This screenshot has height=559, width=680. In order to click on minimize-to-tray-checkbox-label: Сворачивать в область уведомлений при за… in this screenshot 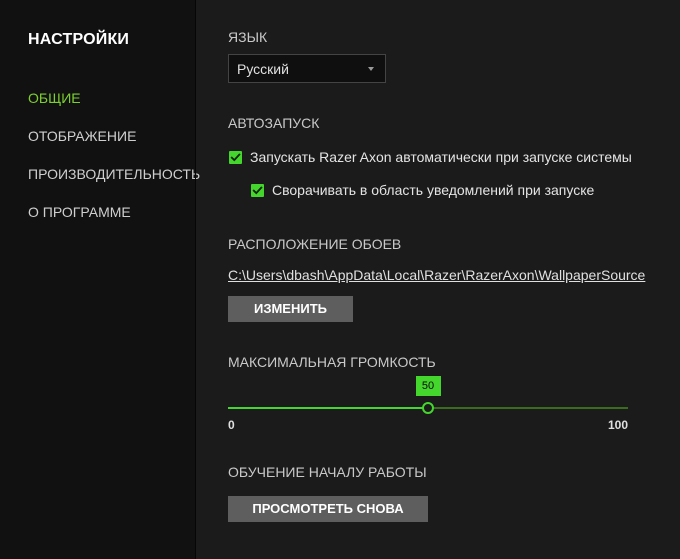, I will do `click(433, 190)`.